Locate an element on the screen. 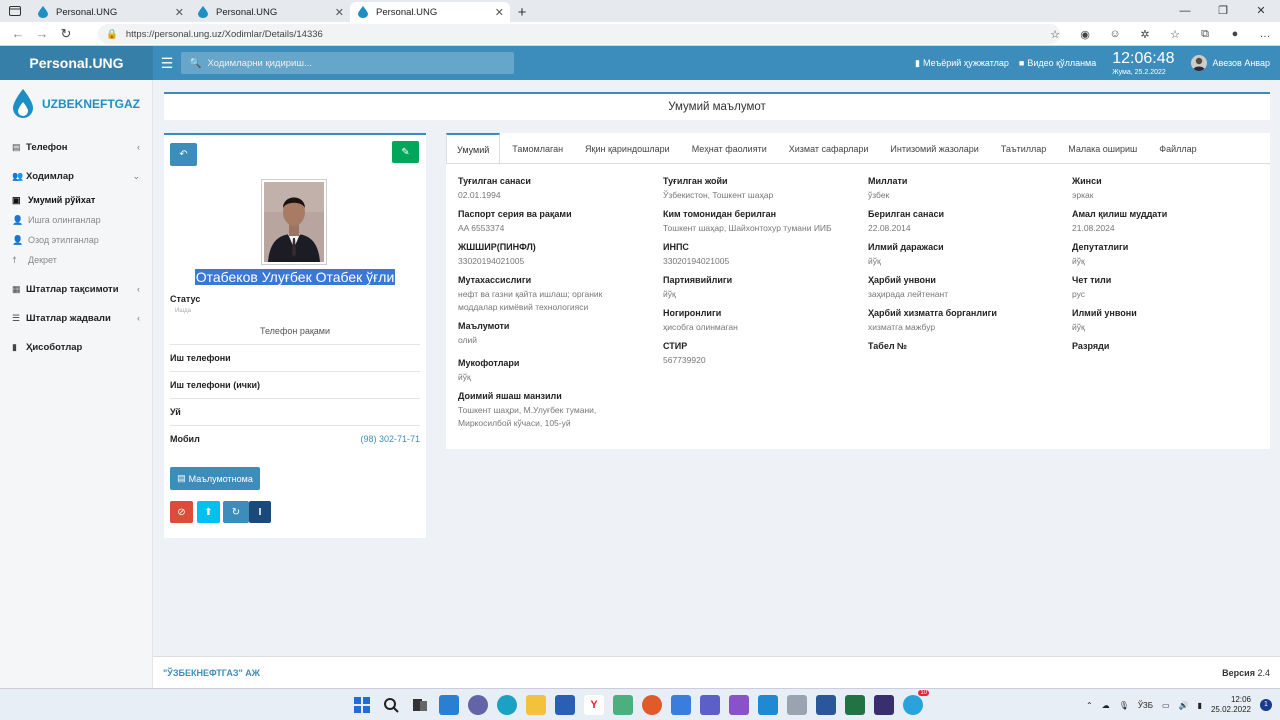 The image size is (1280, 720). favorite-add-icon: ☆ is located at coordinates (1055, 34).